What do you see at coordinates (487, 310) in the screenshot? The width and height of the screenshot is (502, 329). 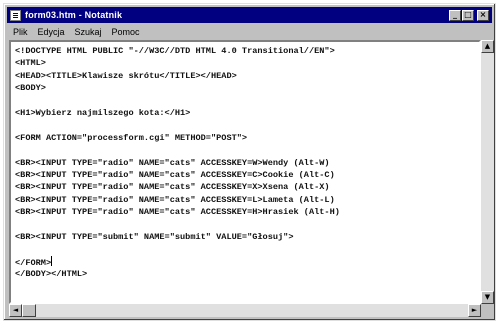 I see `size-grip` at bounding box center [487, 310].